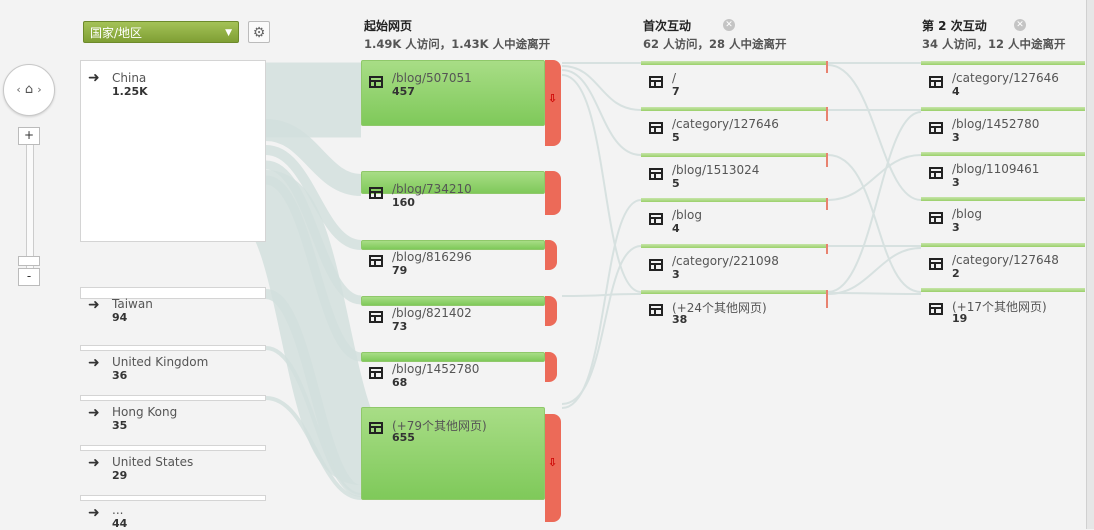  What do you see at coordinates (667, 26) in the screenshot?
I see `column-title-first: 首次互动` at bounding box center [667, 26].